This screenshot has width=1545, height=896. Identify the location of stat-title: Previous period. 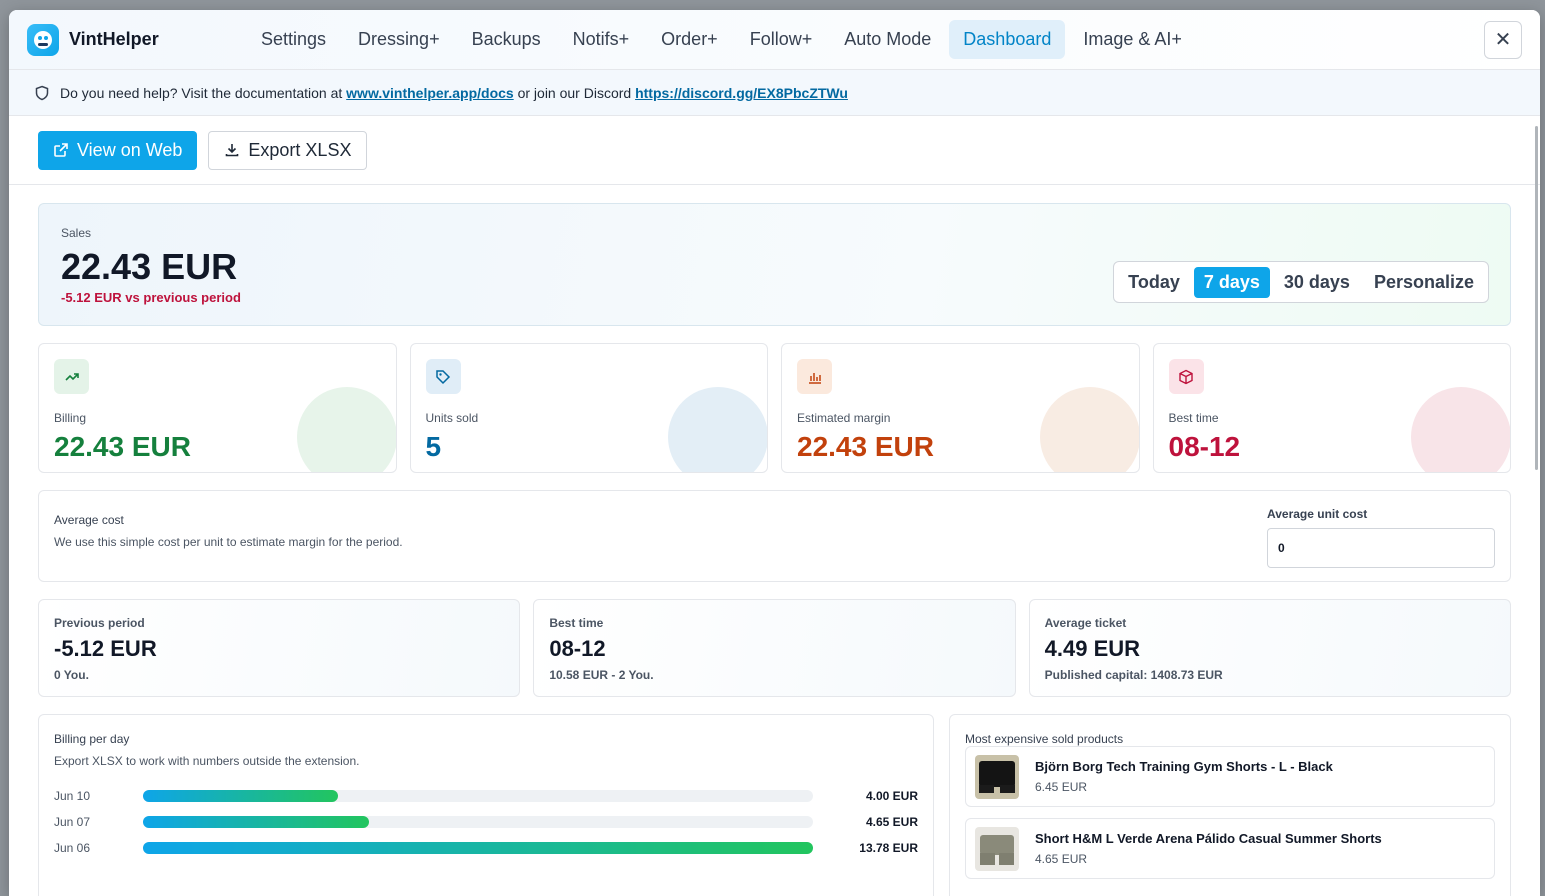
(99, 623).